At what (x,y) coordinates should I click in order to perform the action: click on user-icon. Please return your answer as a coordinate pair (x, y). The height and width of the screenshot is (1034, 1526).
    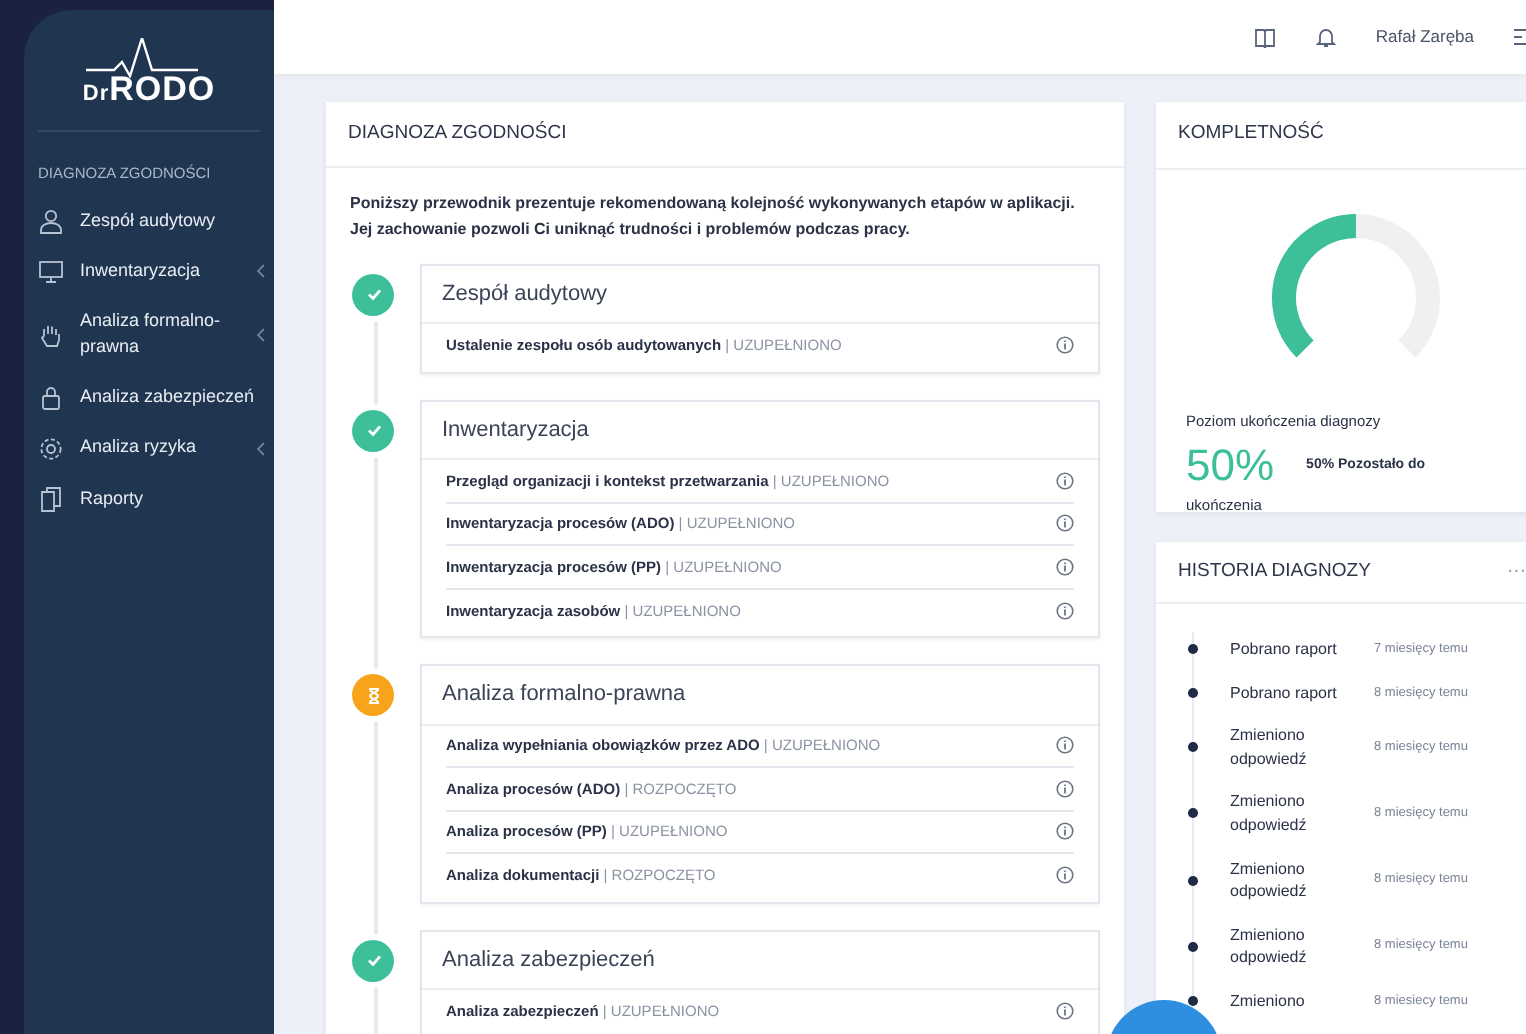
    Looking at the image, I should click on (51, 221).